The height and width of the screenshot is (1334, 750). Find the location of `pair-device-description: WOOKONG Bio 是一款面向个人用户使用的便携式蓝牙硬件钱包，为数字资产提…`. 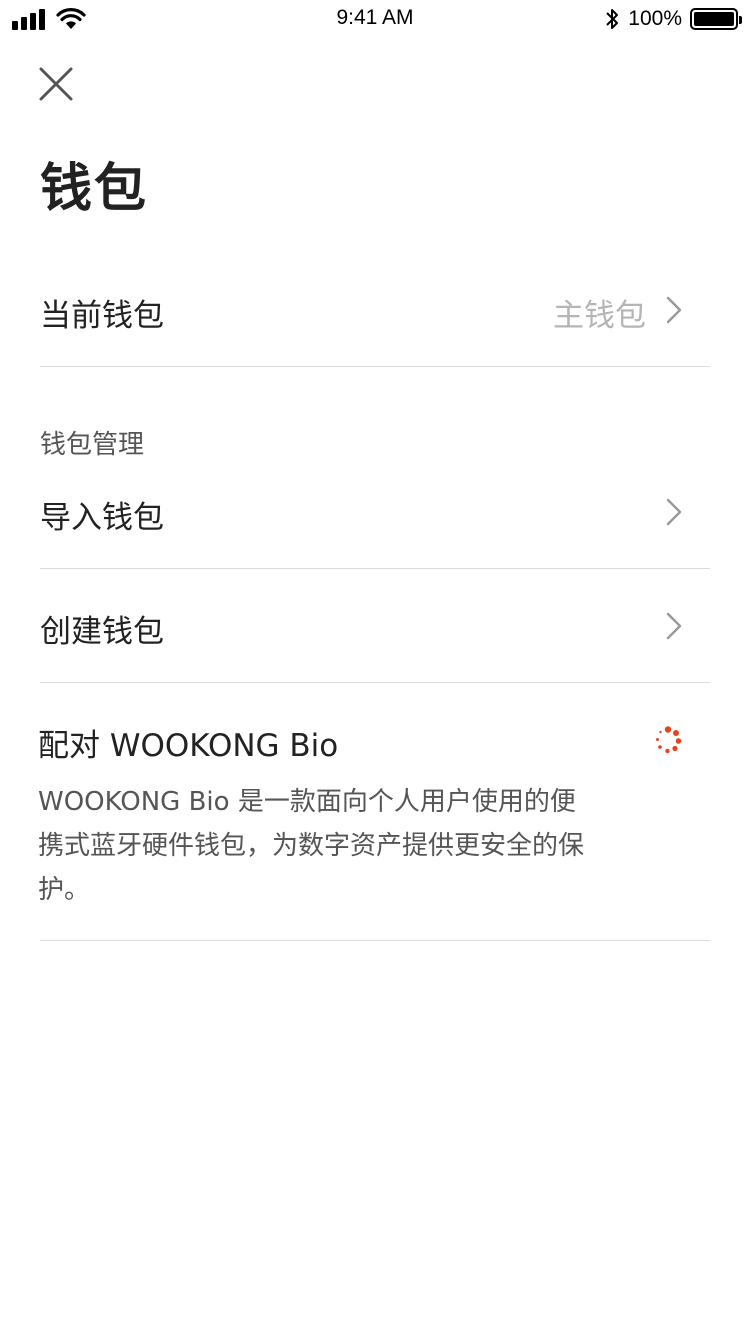

pair-device-description: WOOKONG Bio 是一款面向个人用户使用的便携式蓝牙硬件钱包，为数字资产提… is located at coordinates (311, 846).